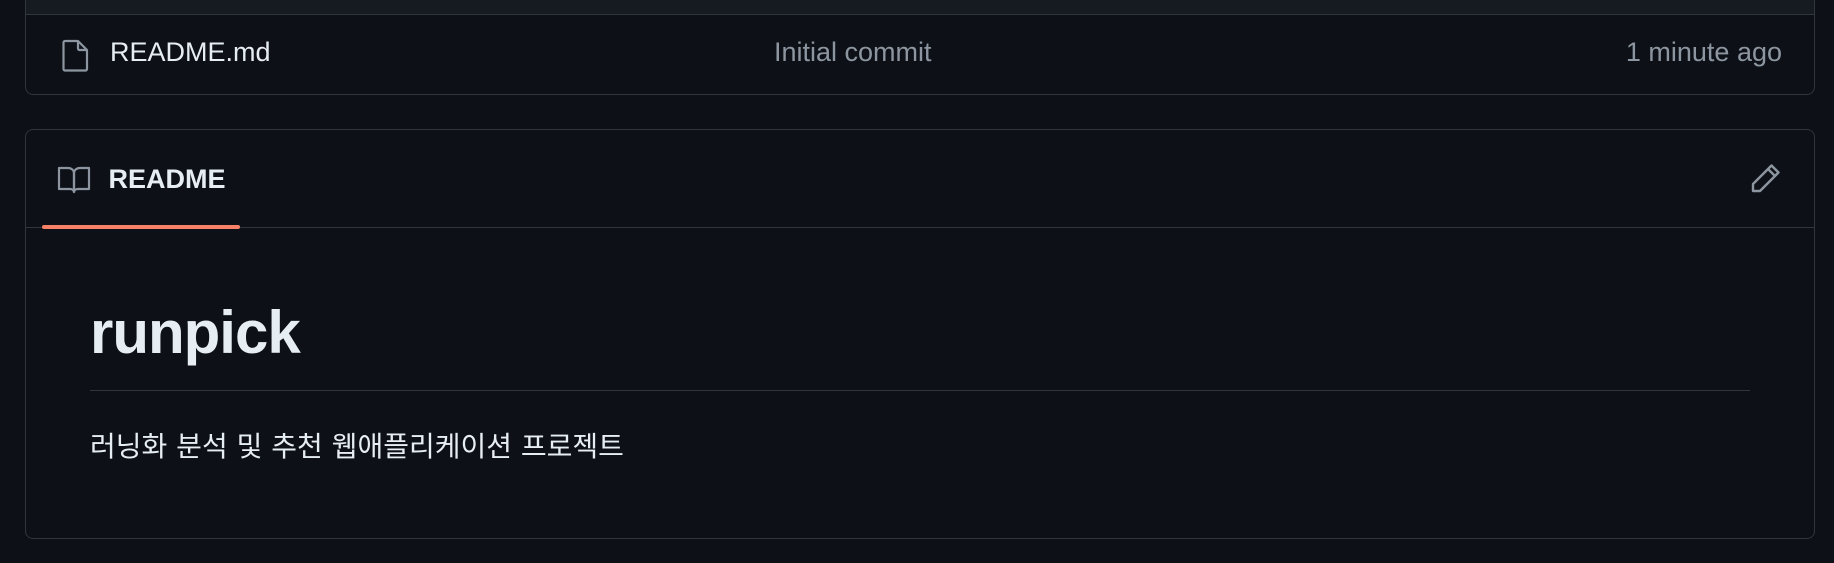 Image resolution: width=1834 pixels, height=563 pixels. I want to click on book-icon, so click(74, 180).